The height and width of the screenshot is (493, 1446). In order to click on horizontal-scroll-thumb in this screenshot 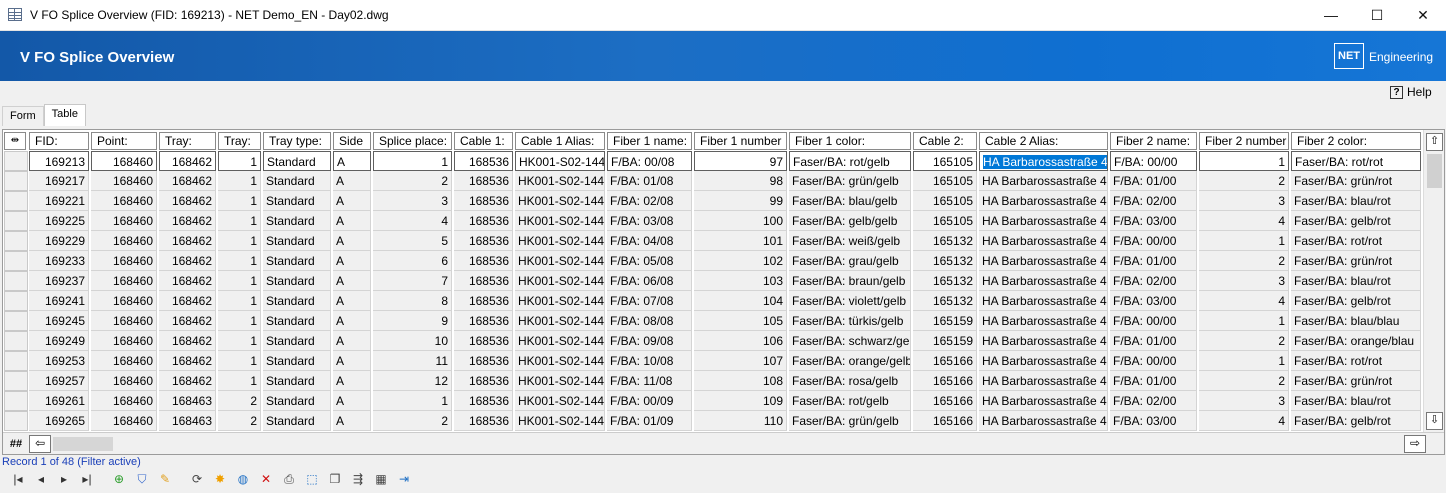, I will do `click(83, 444)`.